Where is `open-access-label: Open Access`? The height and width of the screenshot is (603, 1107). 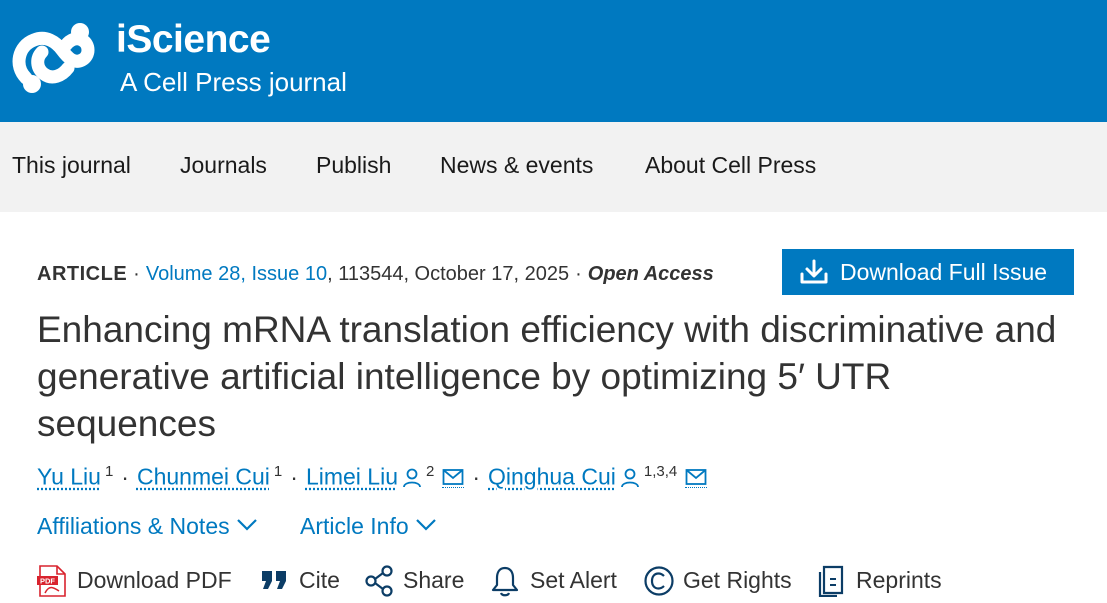 open-access-label: Open Access is located at coordinates (650, 274).